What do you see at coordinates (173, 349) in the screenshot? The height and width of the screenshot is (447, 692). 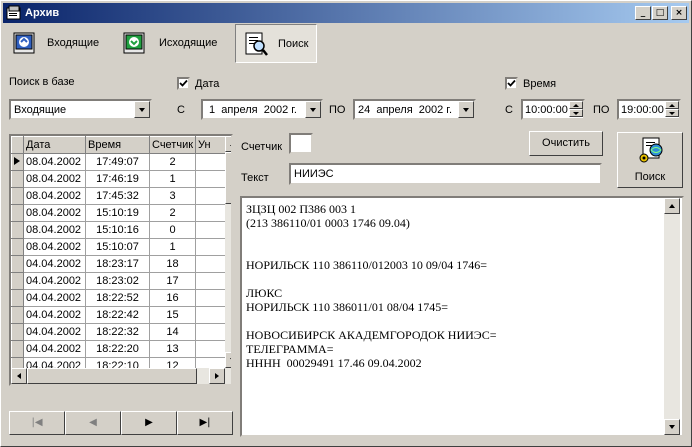 I see `cell-counter: 13` at bounding box center [173, 349].